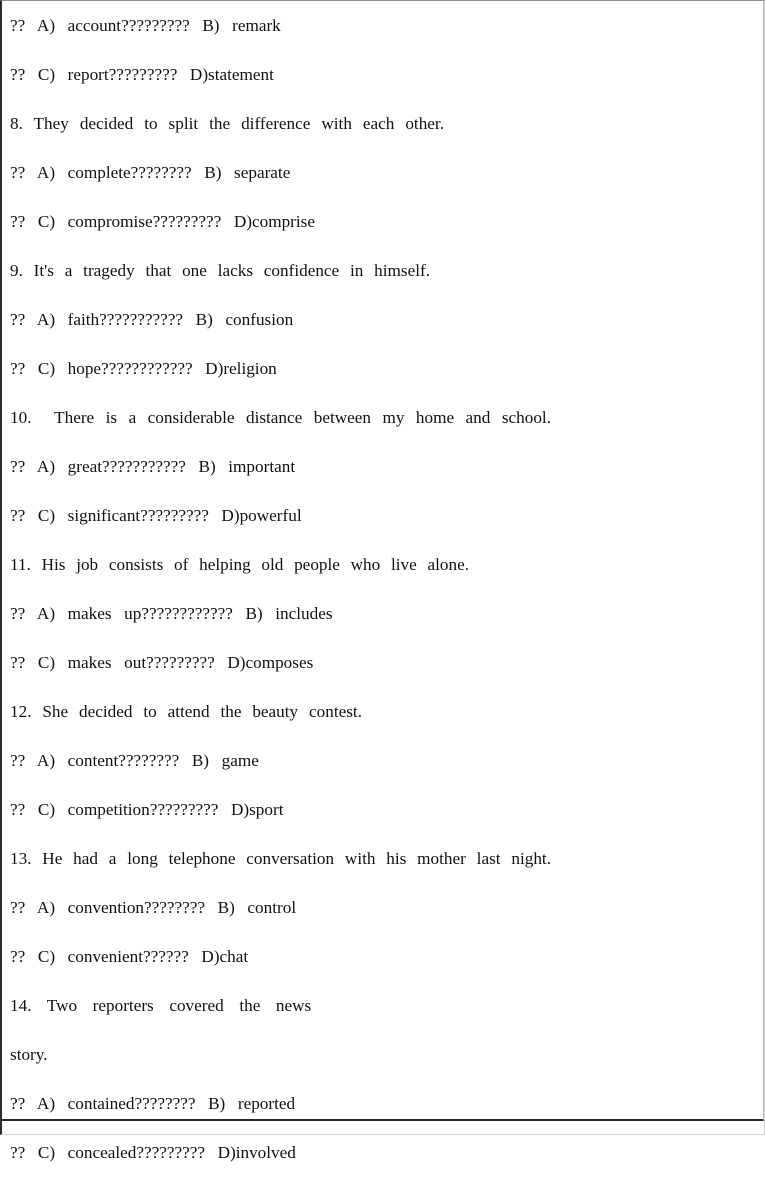  I want to click on option-line-q11-cd: ?? C) makes out????????? D)composes, so click(162, 662).